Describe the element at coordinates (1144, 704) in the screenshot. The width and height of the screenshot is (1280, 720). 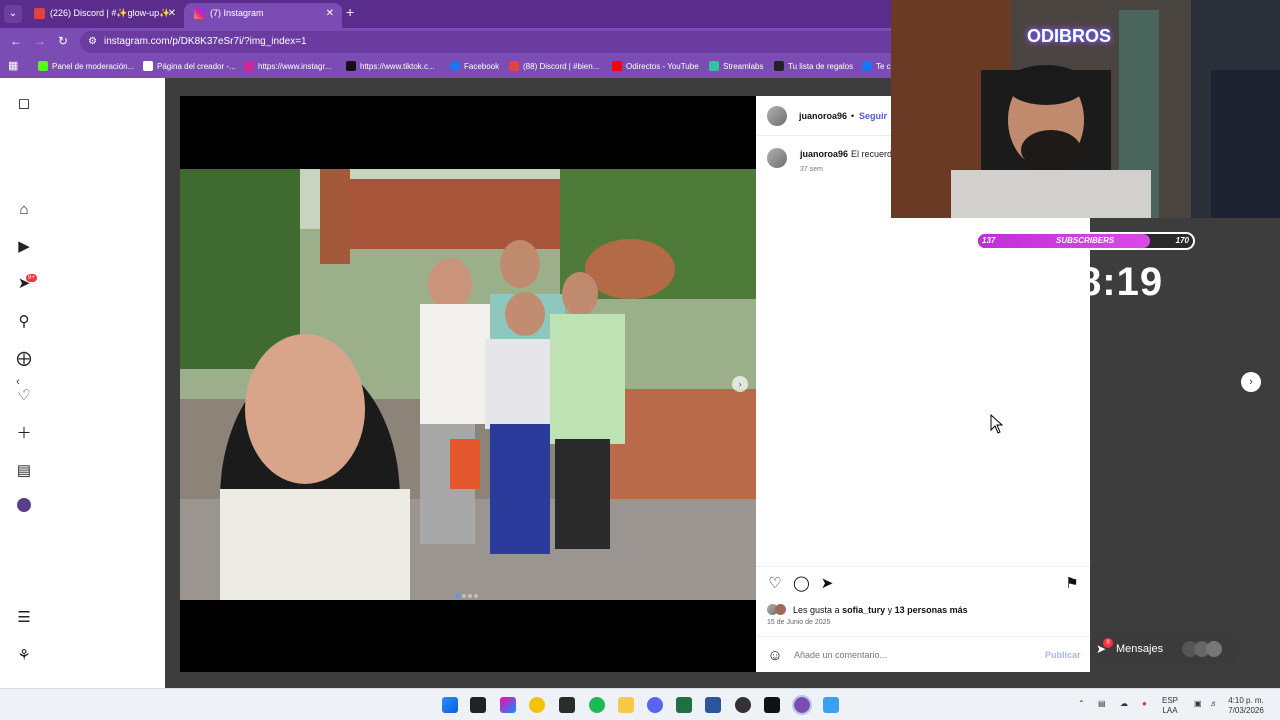
I see `microphone-icon: ●` at that location.